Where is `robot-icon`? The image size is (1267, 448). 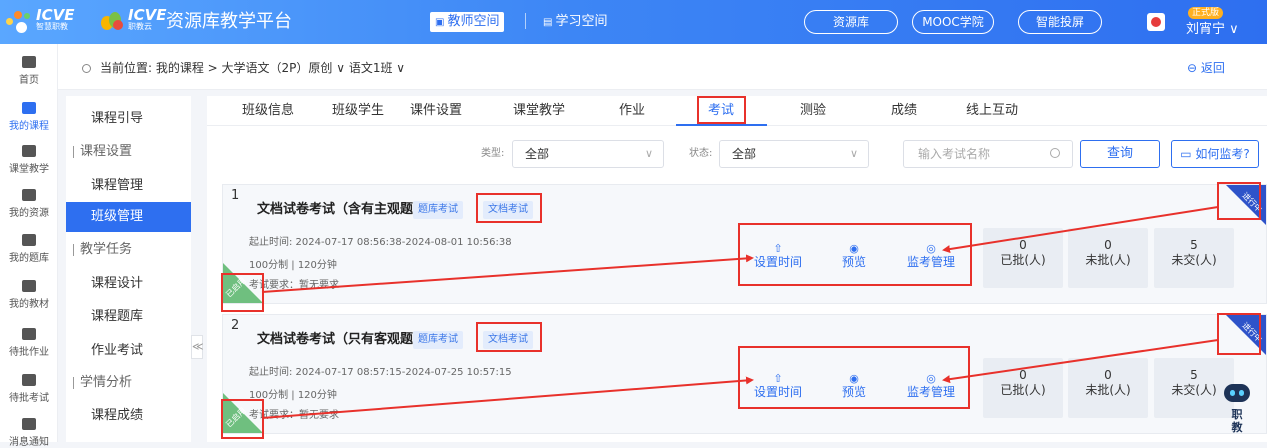 robot-icon is located at coordinates (1237, 393).